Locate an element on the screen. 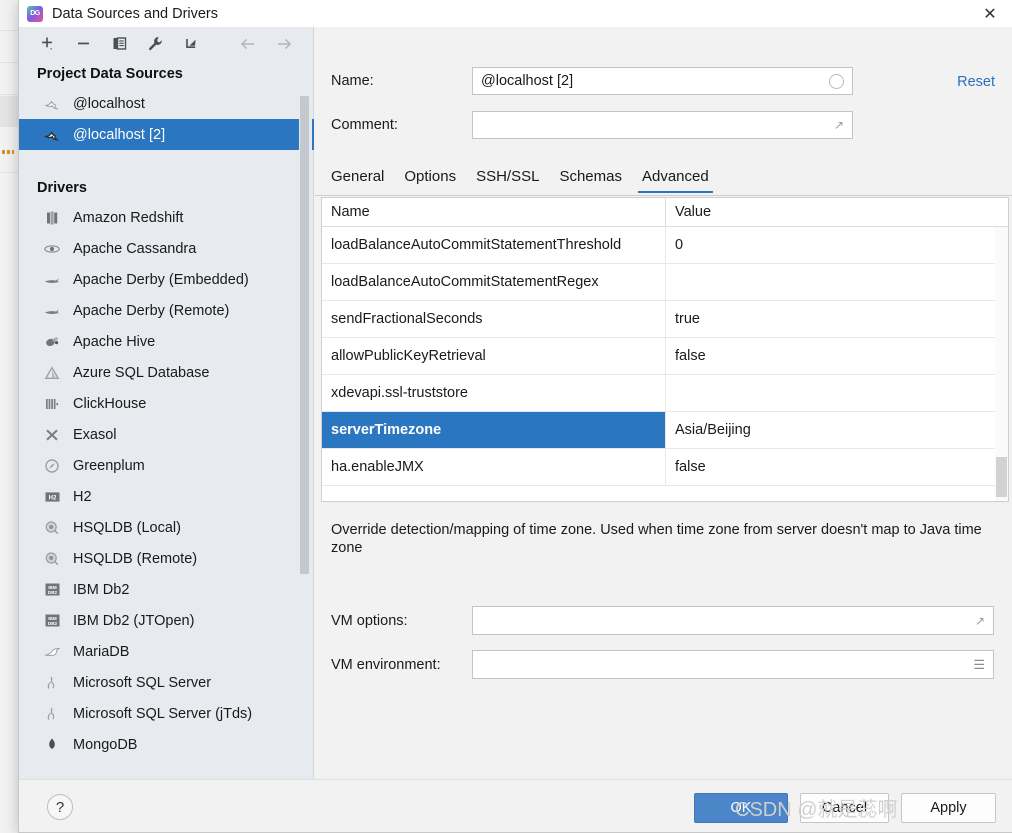  driver-item-clickhouse: ClickHouse is located at coordinates (166, 403).